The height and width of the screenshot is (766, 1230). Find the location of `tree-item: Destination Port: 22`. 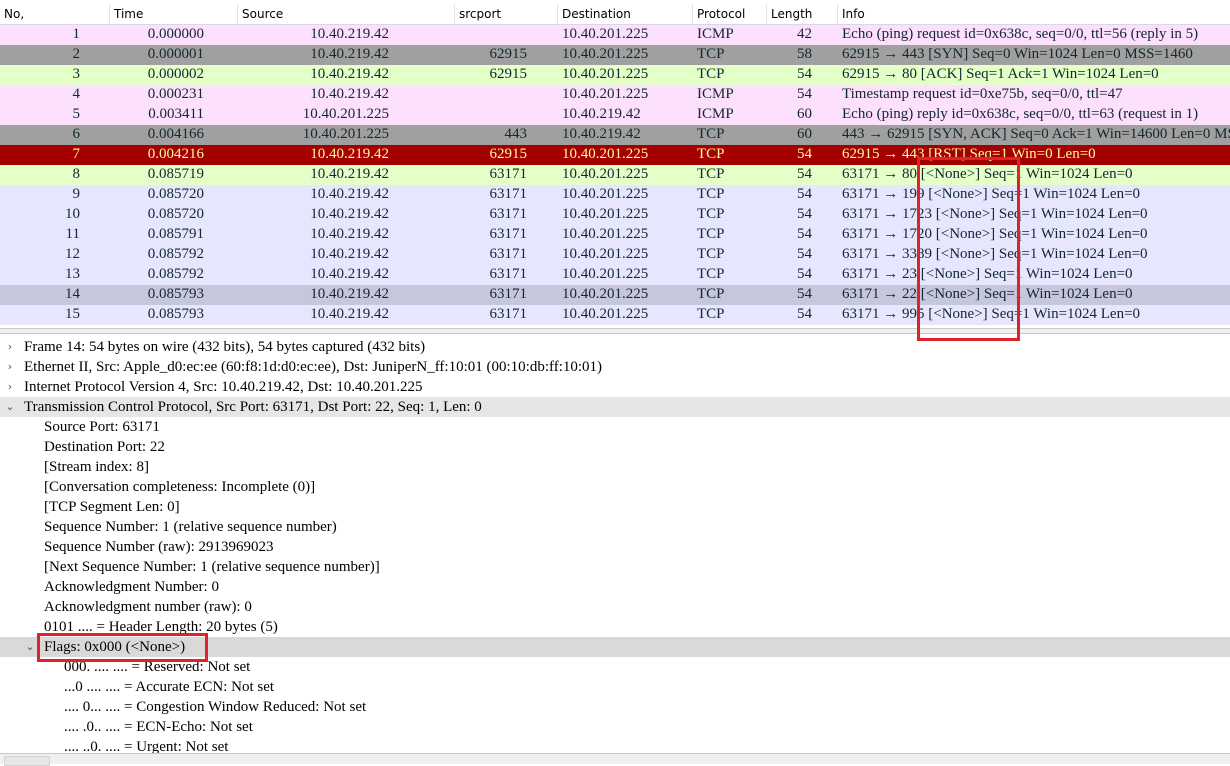

tree-item: Destination Port: 22 is located at coordinates (615, 447).